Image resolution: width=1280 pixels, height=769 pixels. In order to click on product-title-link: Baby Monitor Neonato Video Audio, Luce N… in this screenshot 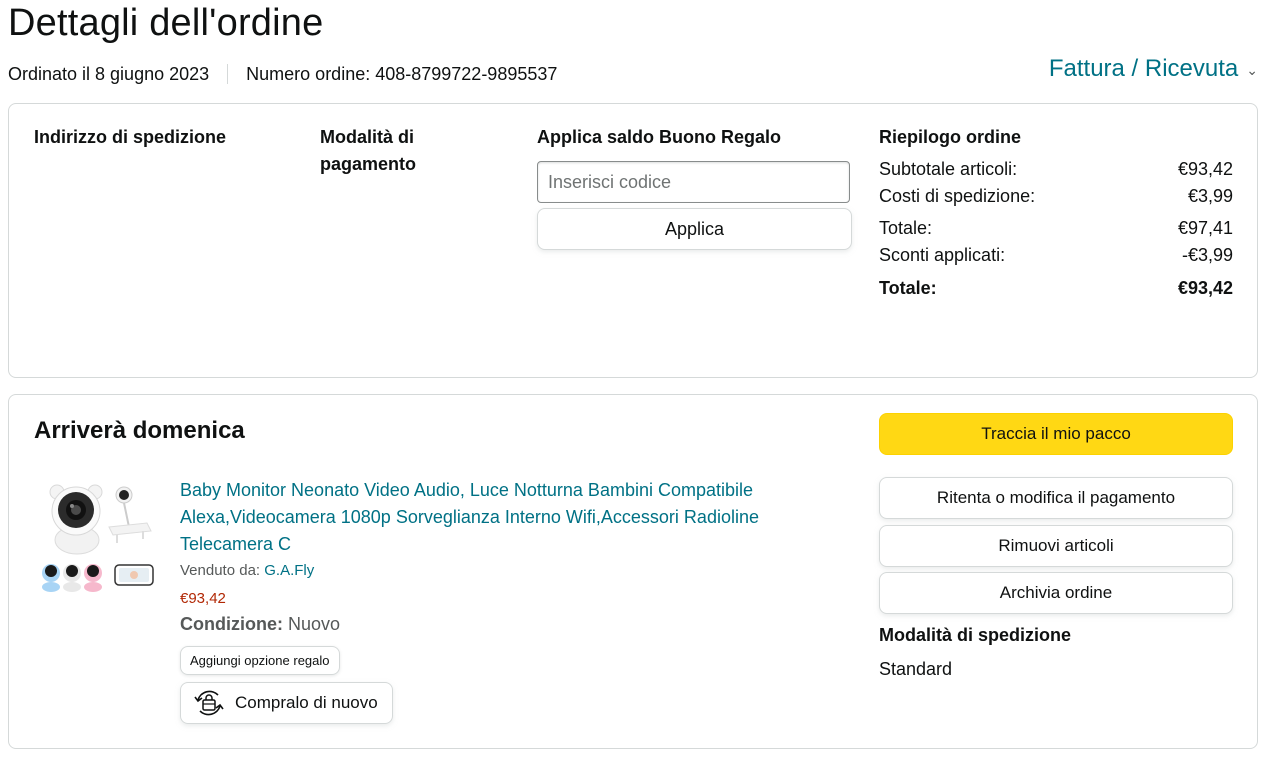, I will do `click(505, 517)`.